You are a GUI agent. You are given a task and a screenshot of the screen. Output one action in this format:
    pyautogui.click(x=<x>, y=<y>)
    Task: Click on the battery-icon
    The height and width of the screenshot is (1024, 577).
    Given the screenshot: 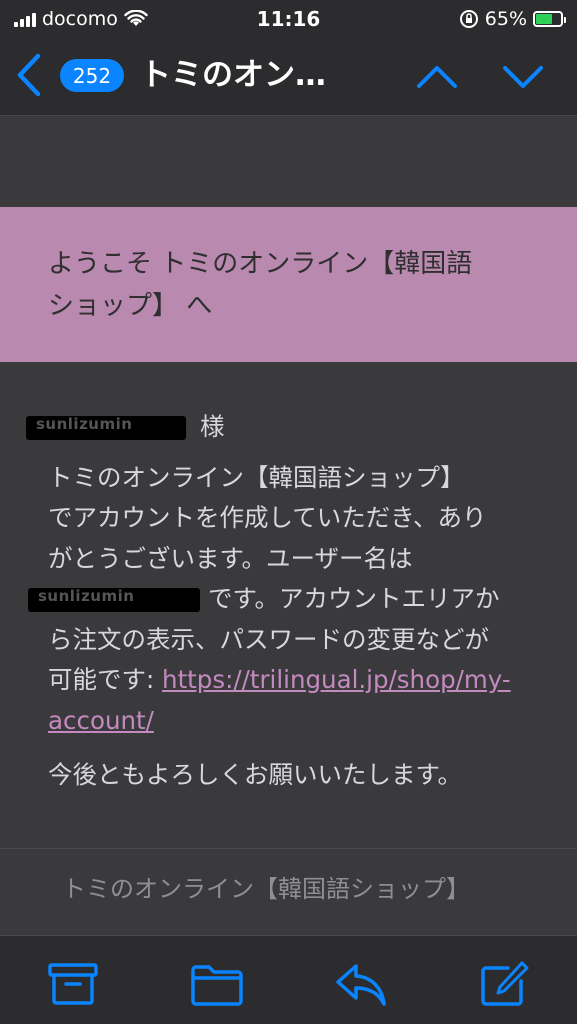 What is the action you would take?
    pyautogui.click(x=549, y=19)
    